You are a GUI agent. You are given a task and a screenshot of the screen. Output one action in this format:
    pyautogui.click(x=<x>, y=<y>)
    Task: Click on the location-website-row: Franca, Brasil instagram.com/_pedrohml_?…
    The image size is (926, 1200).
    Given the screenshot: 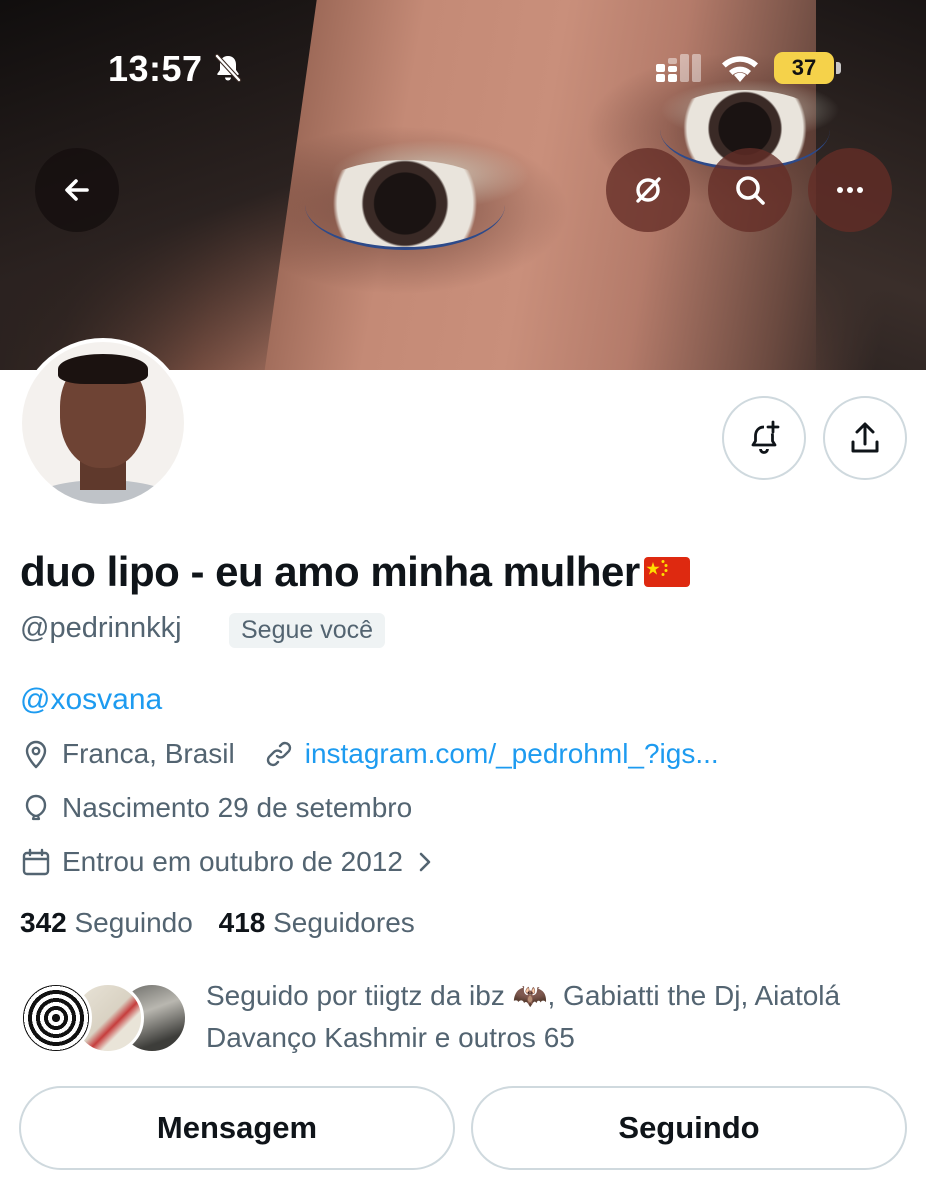 What is the action you would take?
    pyautogui.click(x=369, y=754)
    